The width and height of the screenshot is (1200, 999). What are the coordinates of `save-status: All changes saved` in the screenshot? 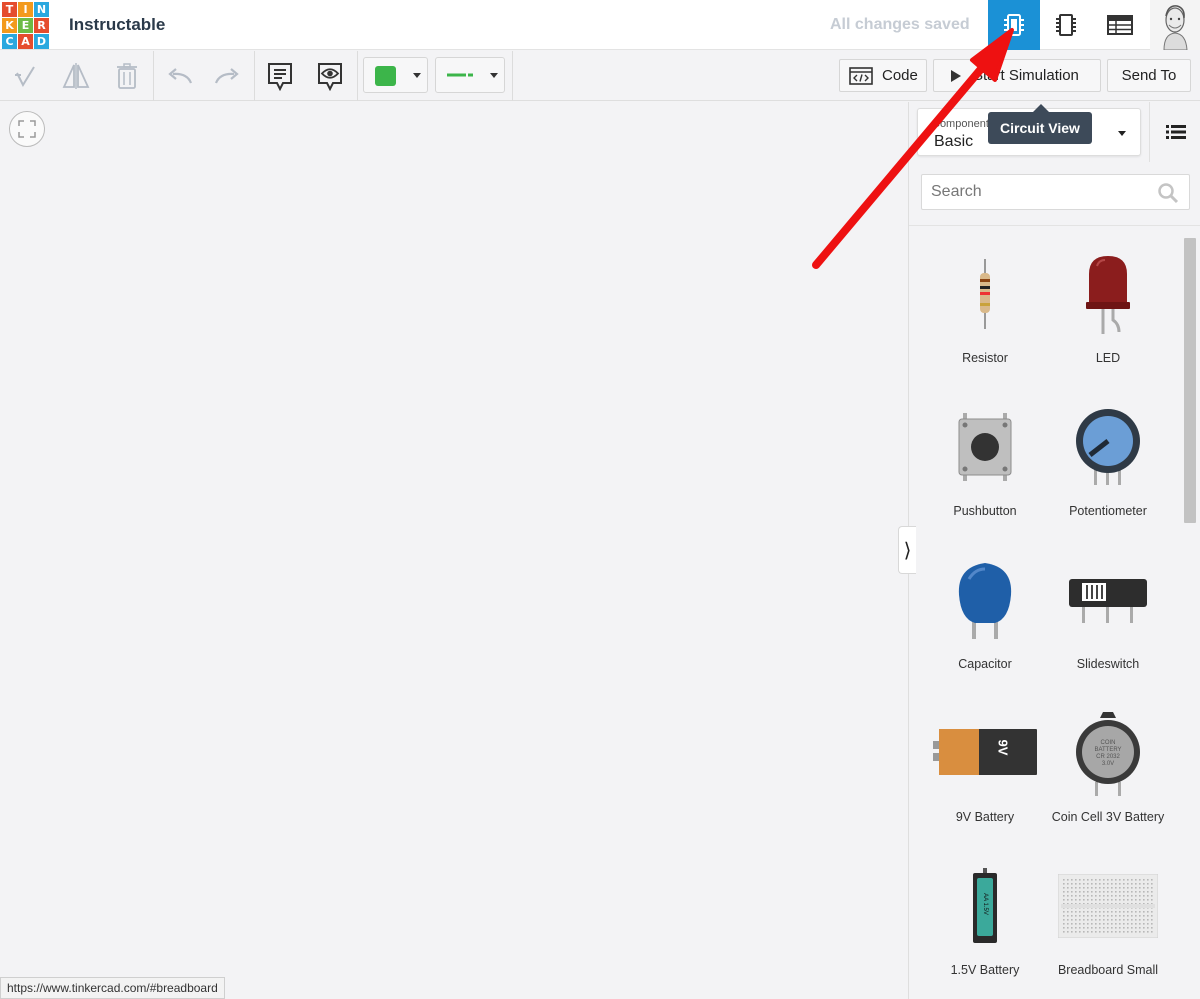 It's located at (900, 24).